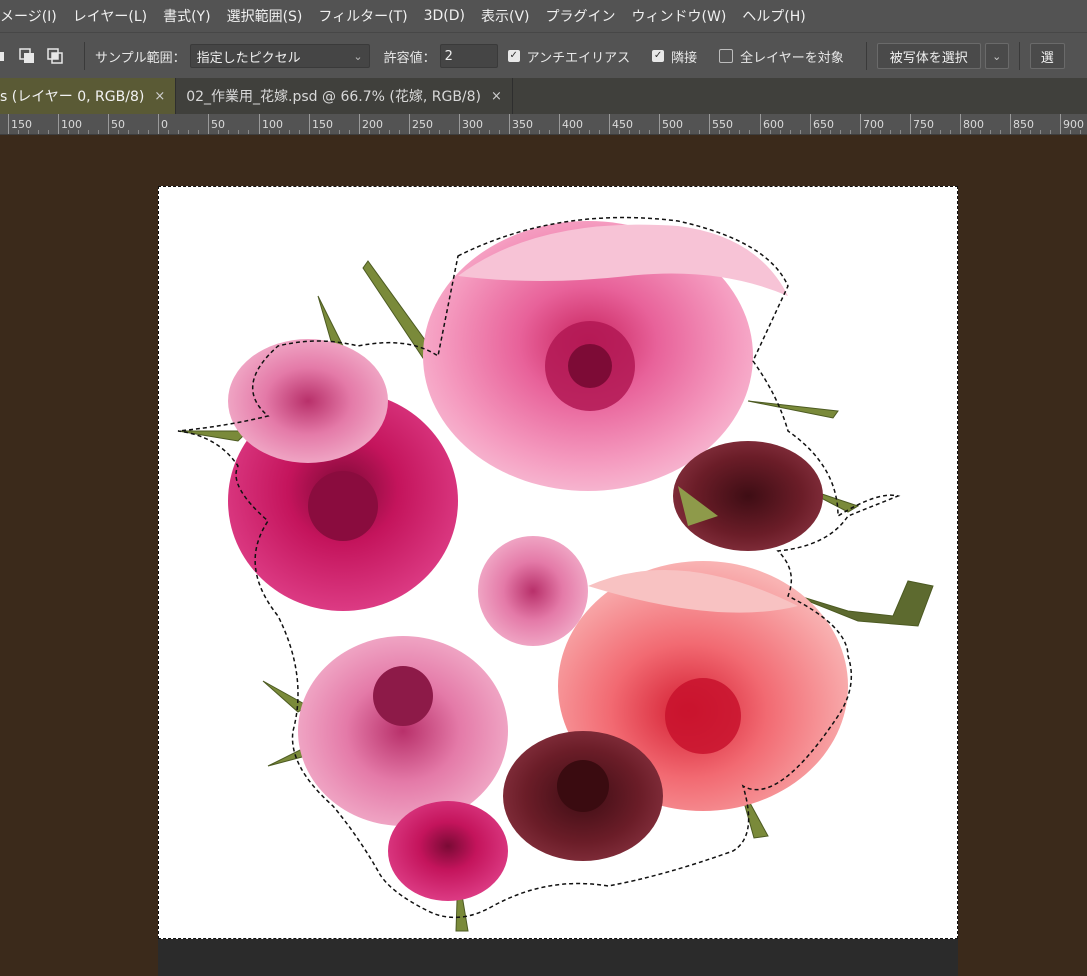  What do you see at coordinates (27, 56) in the screenshot?
I see `selection-subtract-icon` at bounding box center [27, 56].